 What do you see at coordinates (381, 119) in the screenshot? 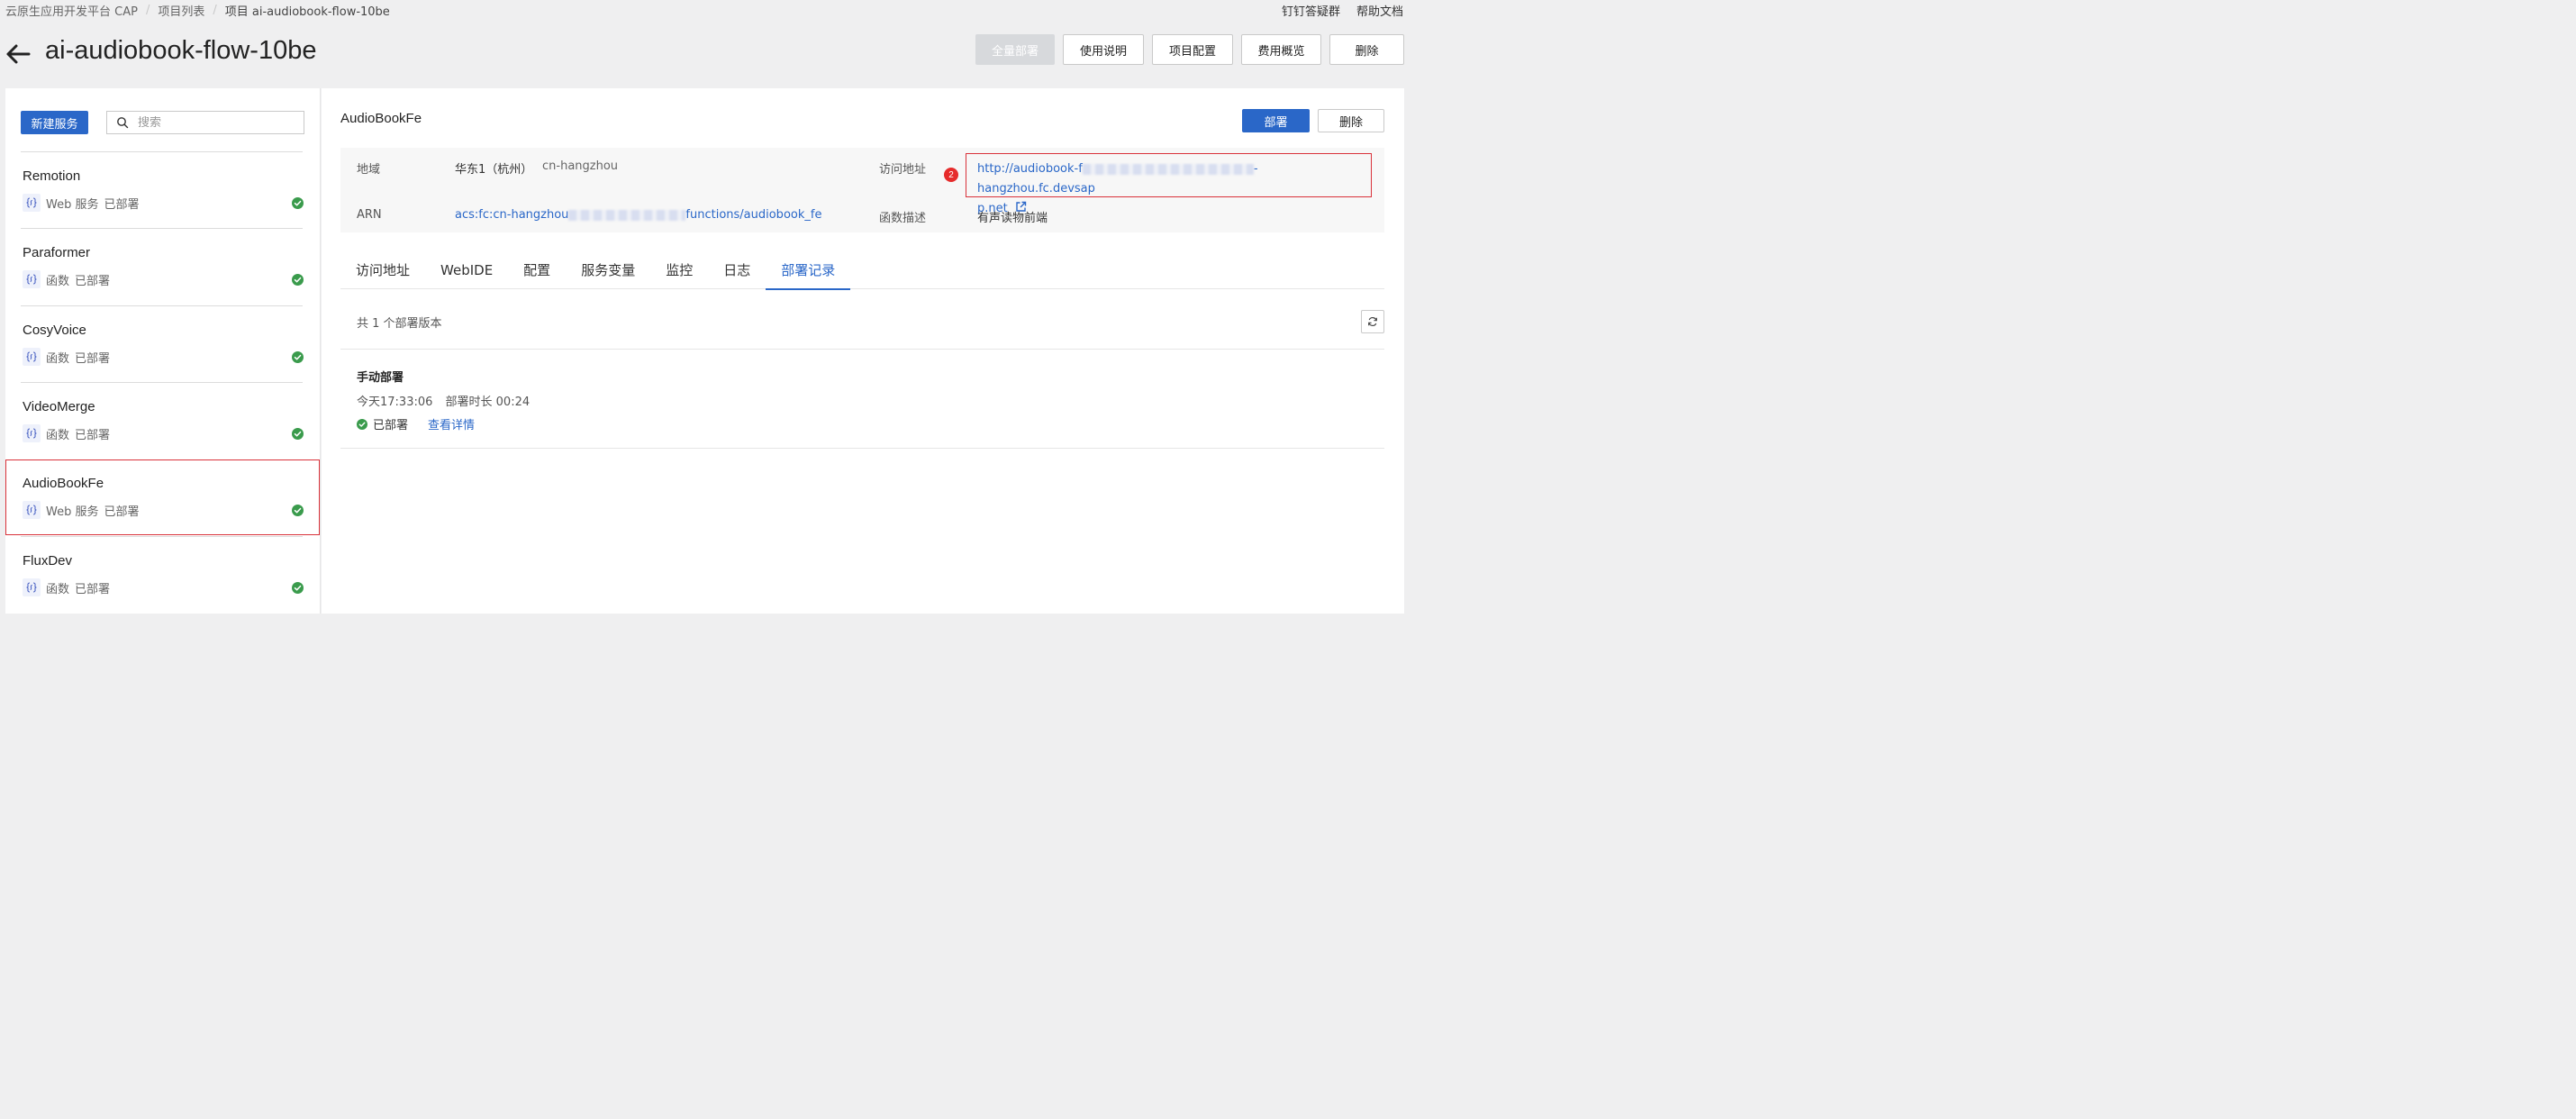
I see `service-title: AudioBookFe` at bounding box center [381, 119].